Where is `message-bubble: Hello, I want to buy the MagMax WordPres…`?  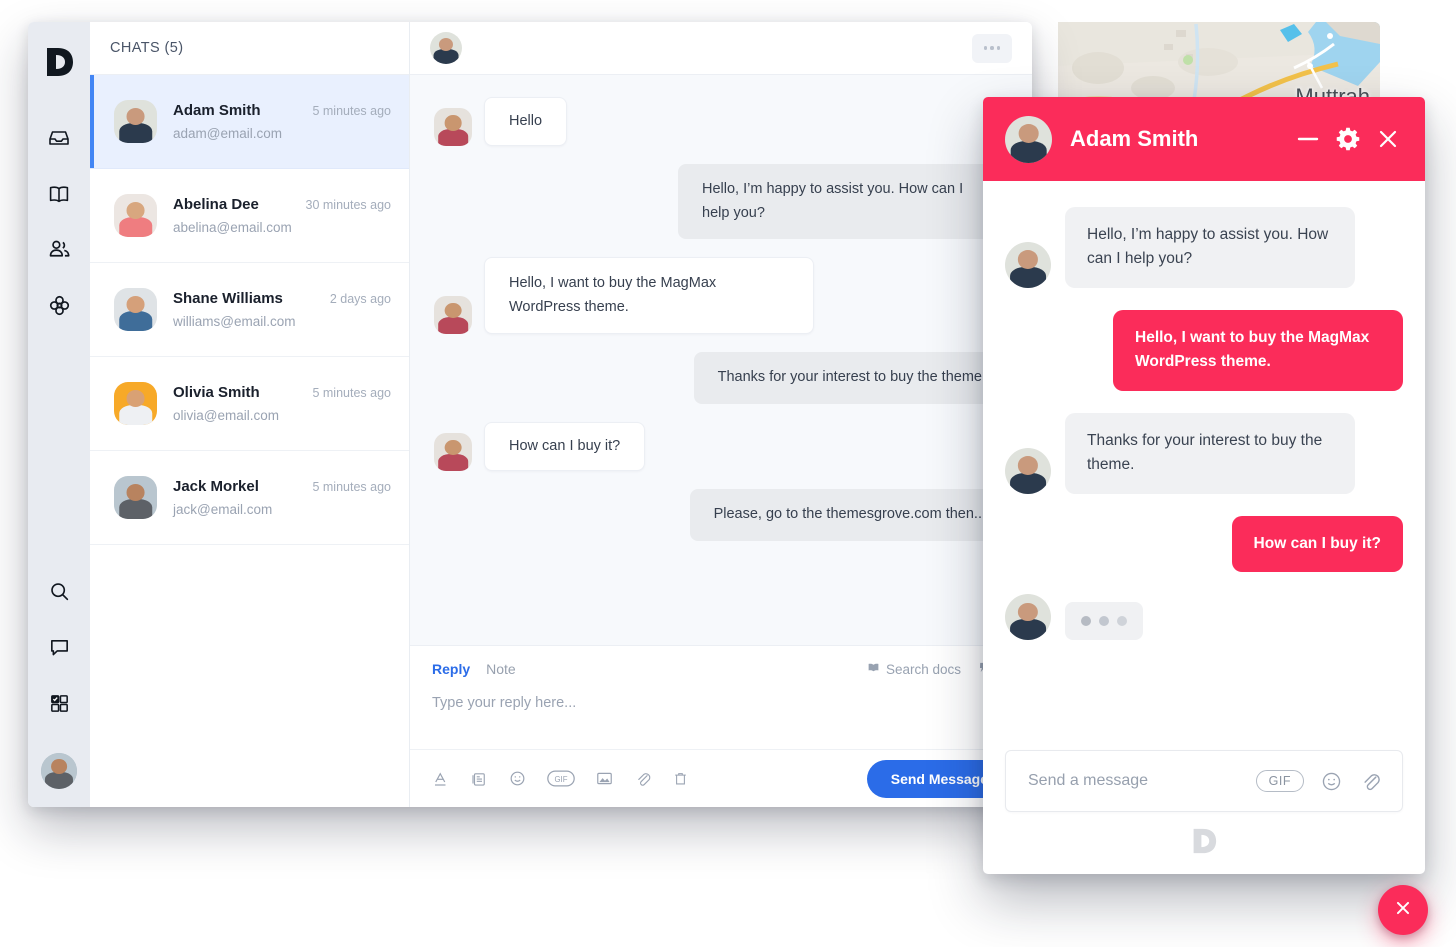 message-bubble: Hello, I want to buy the MagMax WordPres… is located at coordinates (649, 296).